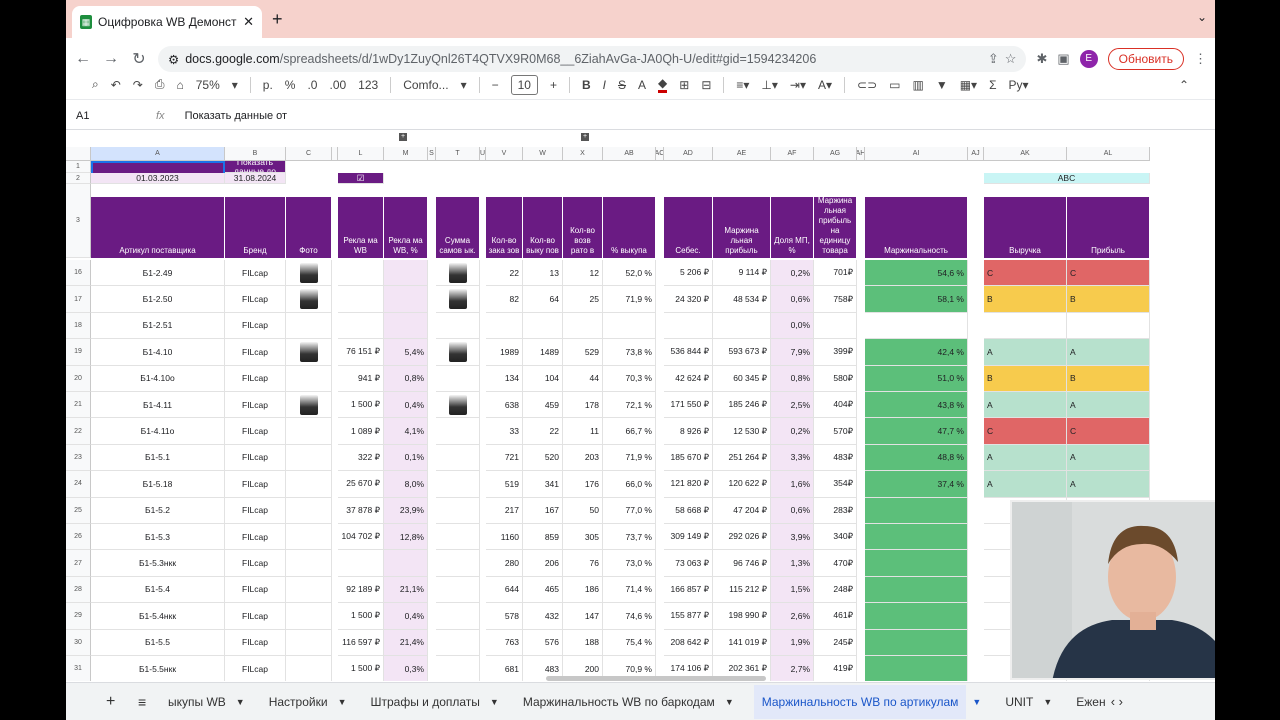 The width and height of the screenshot is (1280, 720). What do you see at coordinates (629, 326) in the screenshot?
I see `cell-pct` at bounding box center [629, 326].